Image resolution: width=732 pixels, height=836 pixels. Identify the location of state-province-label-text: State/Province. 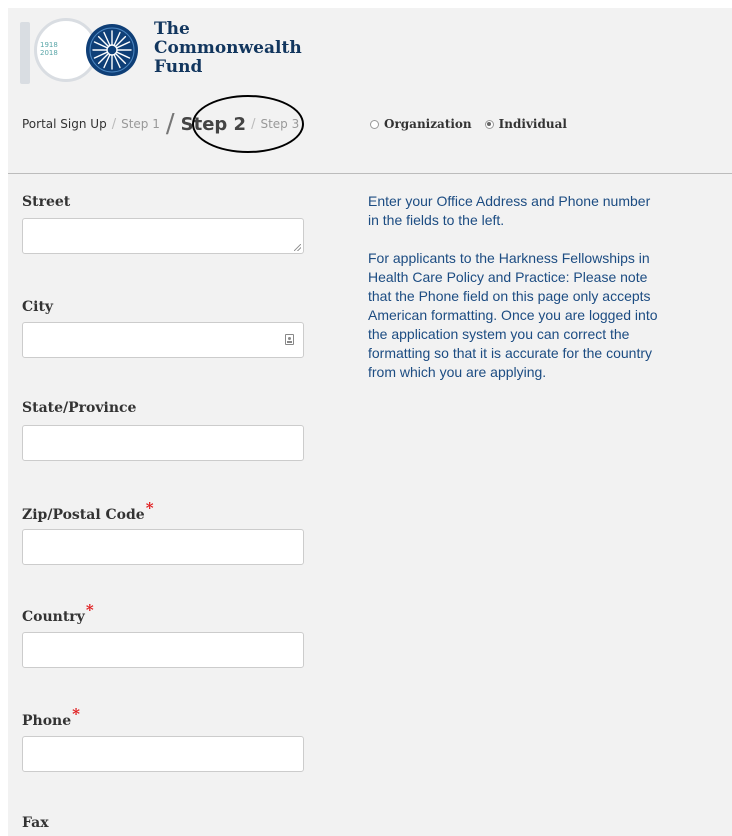
(79, 408).